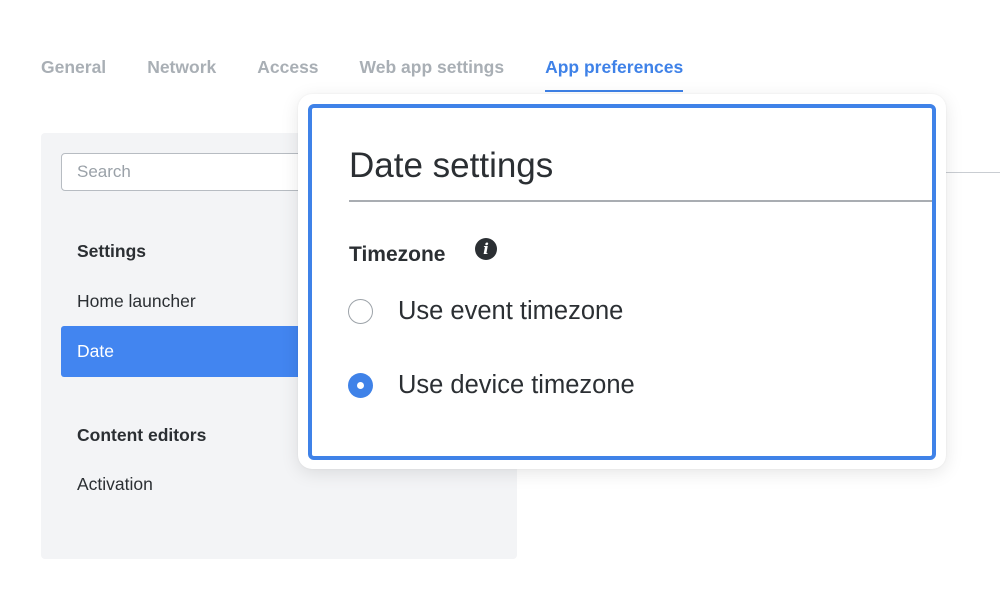 This screenshot has width=1000, height=596. I want to click on tab-app-preferences: App preferences, so click(614, 74).